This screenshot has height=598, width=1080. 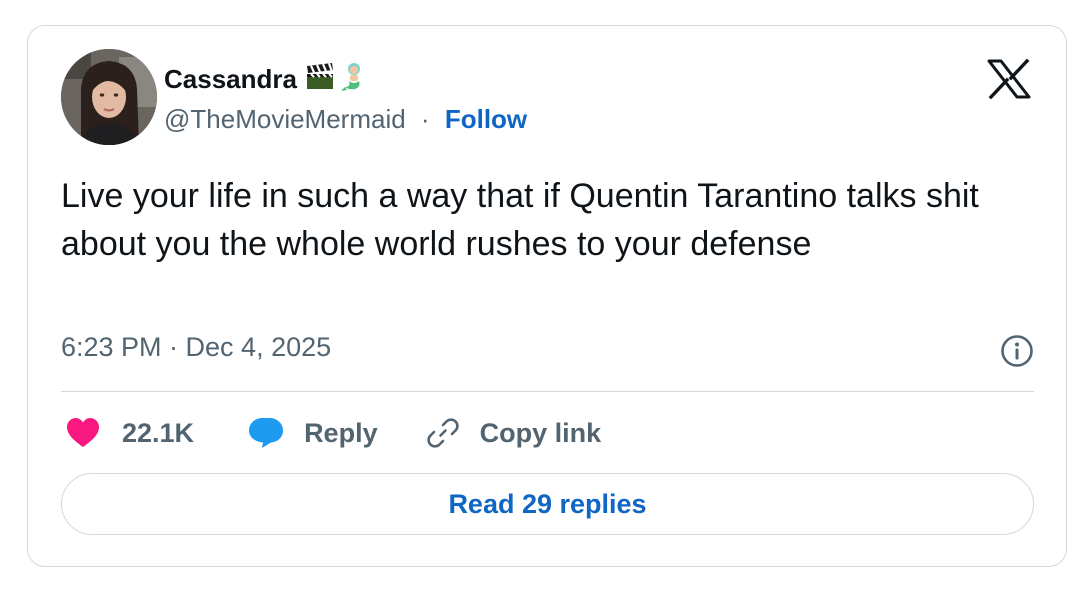 I want to click on like-count: 22.1K, so click(x=158, y=432).